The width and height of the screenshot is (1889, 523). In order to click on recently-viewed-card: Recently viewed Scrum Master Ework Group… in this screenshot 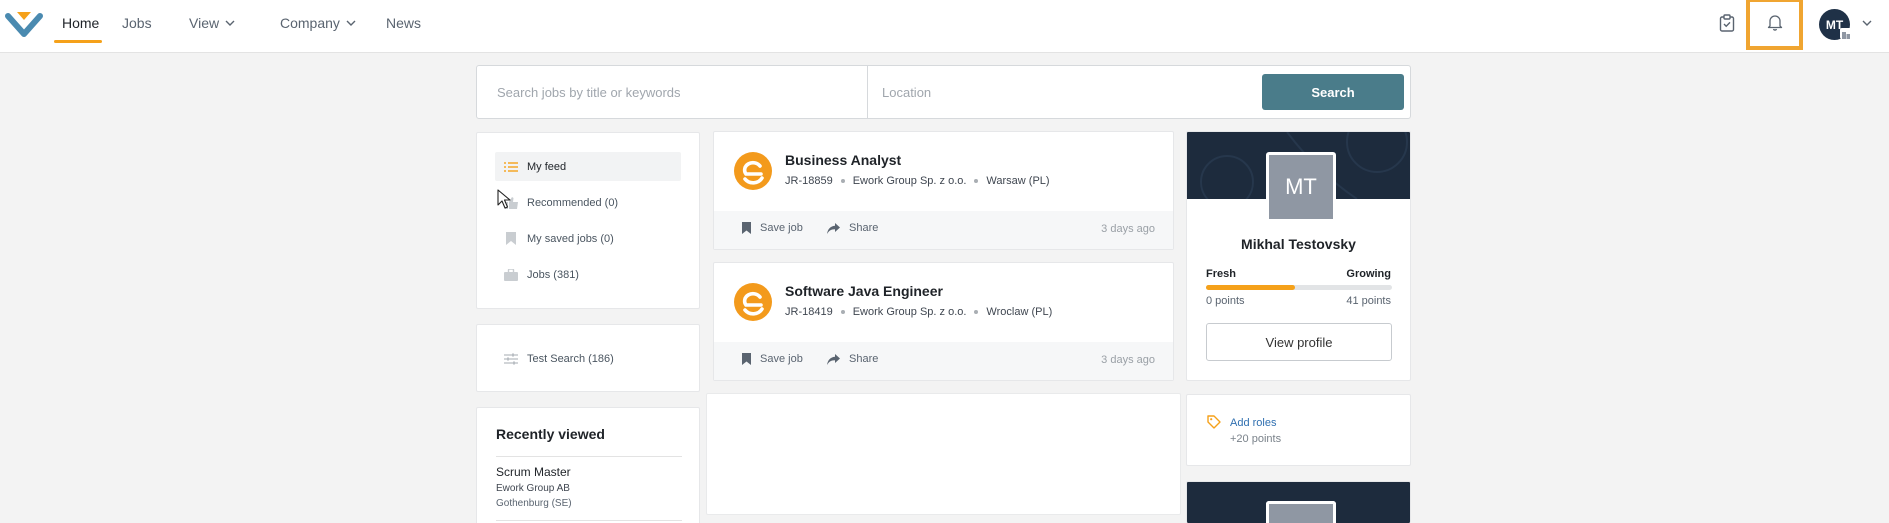, I will do `click(588, 465)`.